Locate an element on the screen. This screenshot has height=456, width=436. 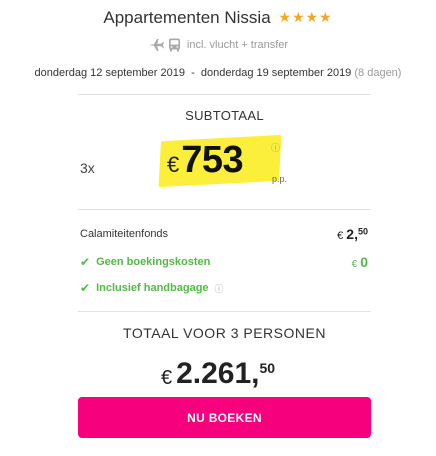
cost-label: Inclusief handbagage is located at coordinates (152, 288).